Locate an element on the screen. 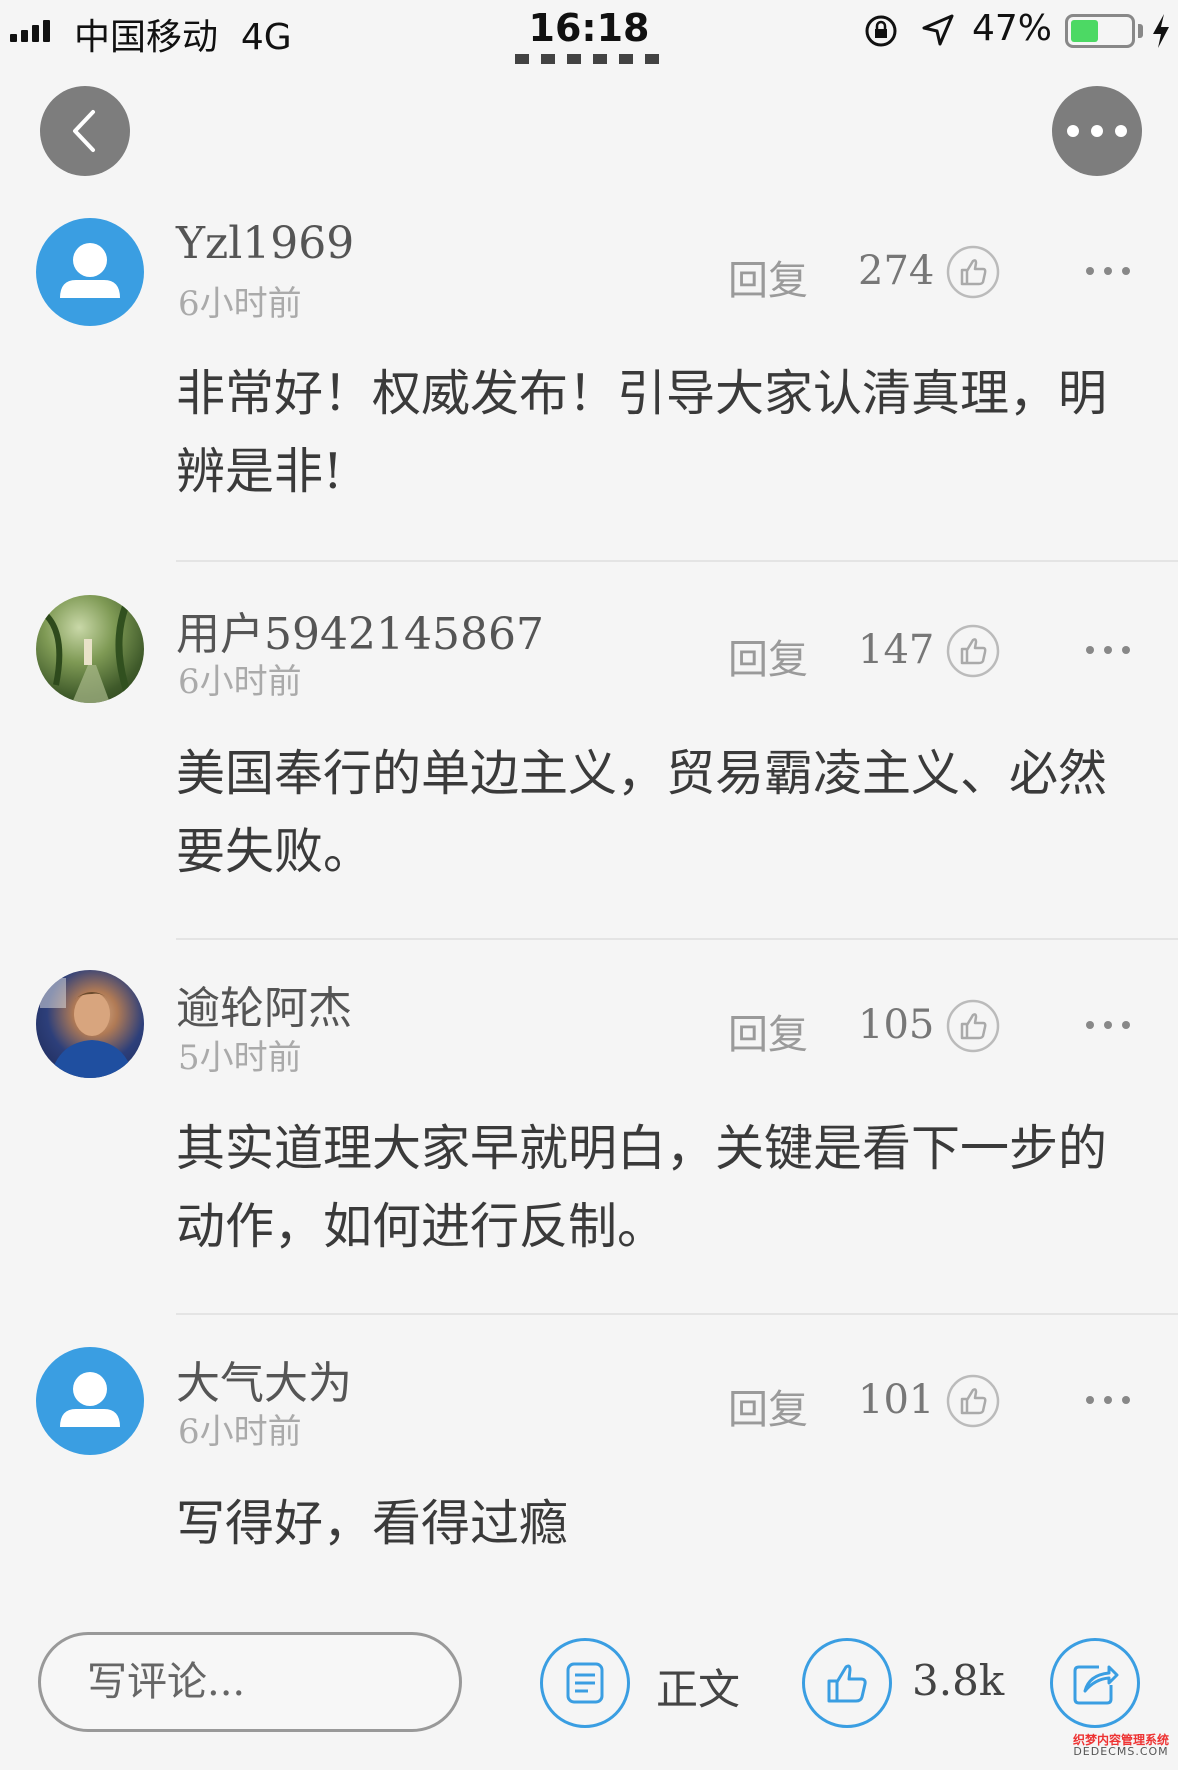 This screenshot has height=1770, width=1178. status-bar: 中国移动 4G 16:18 47% is located at coordinates (589, 32).